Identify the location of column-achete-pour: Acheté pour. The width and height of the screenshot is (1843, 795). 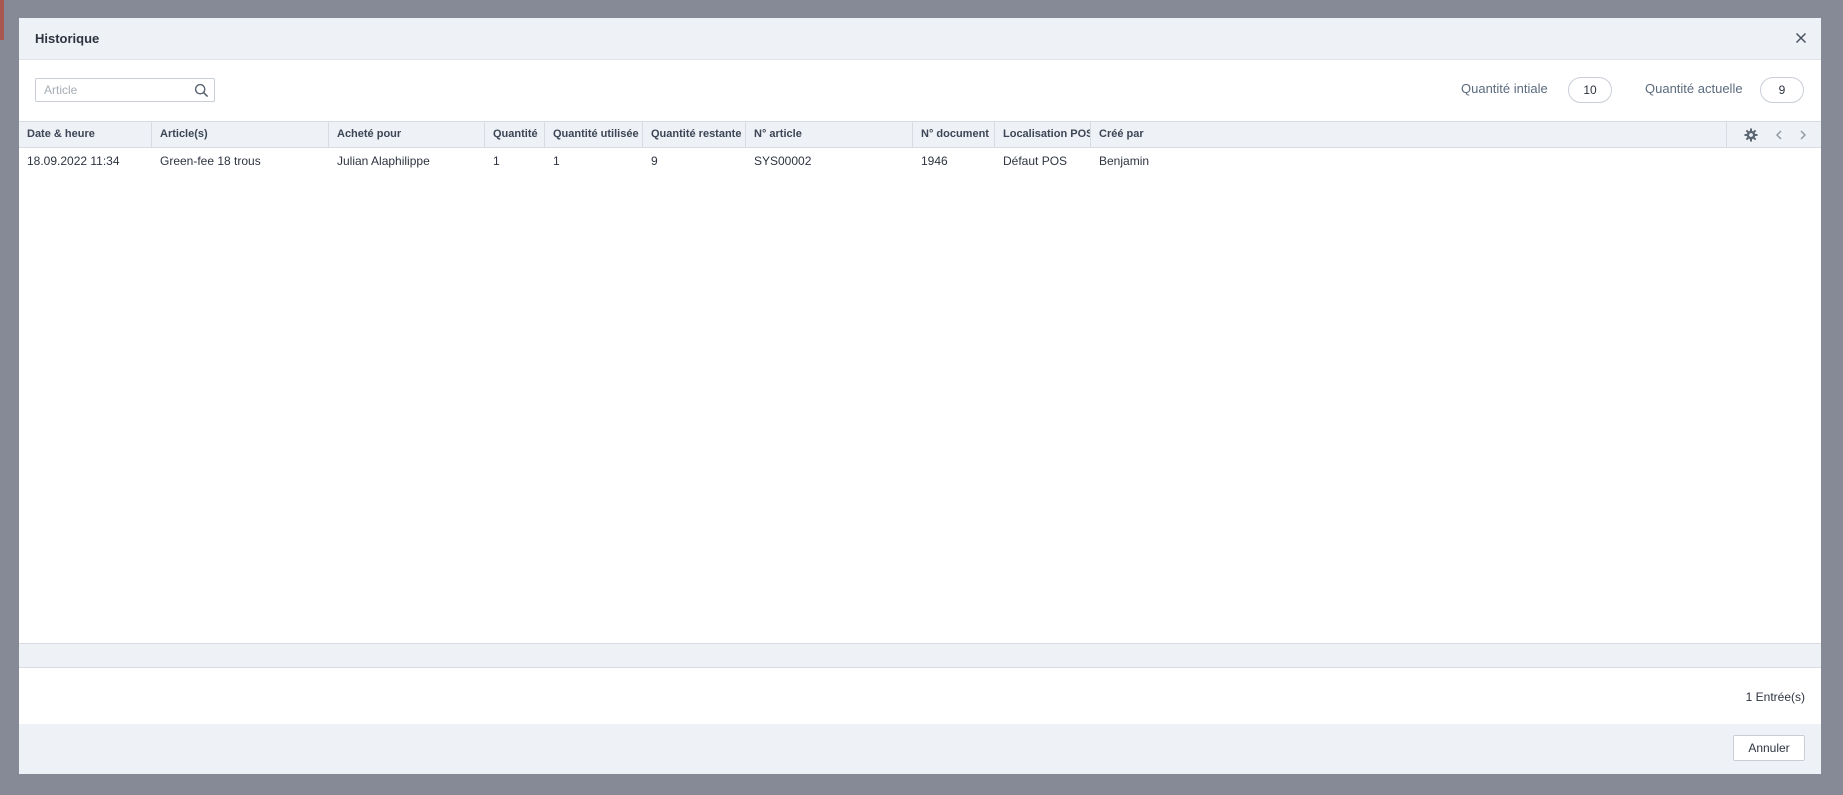
(407, 134).